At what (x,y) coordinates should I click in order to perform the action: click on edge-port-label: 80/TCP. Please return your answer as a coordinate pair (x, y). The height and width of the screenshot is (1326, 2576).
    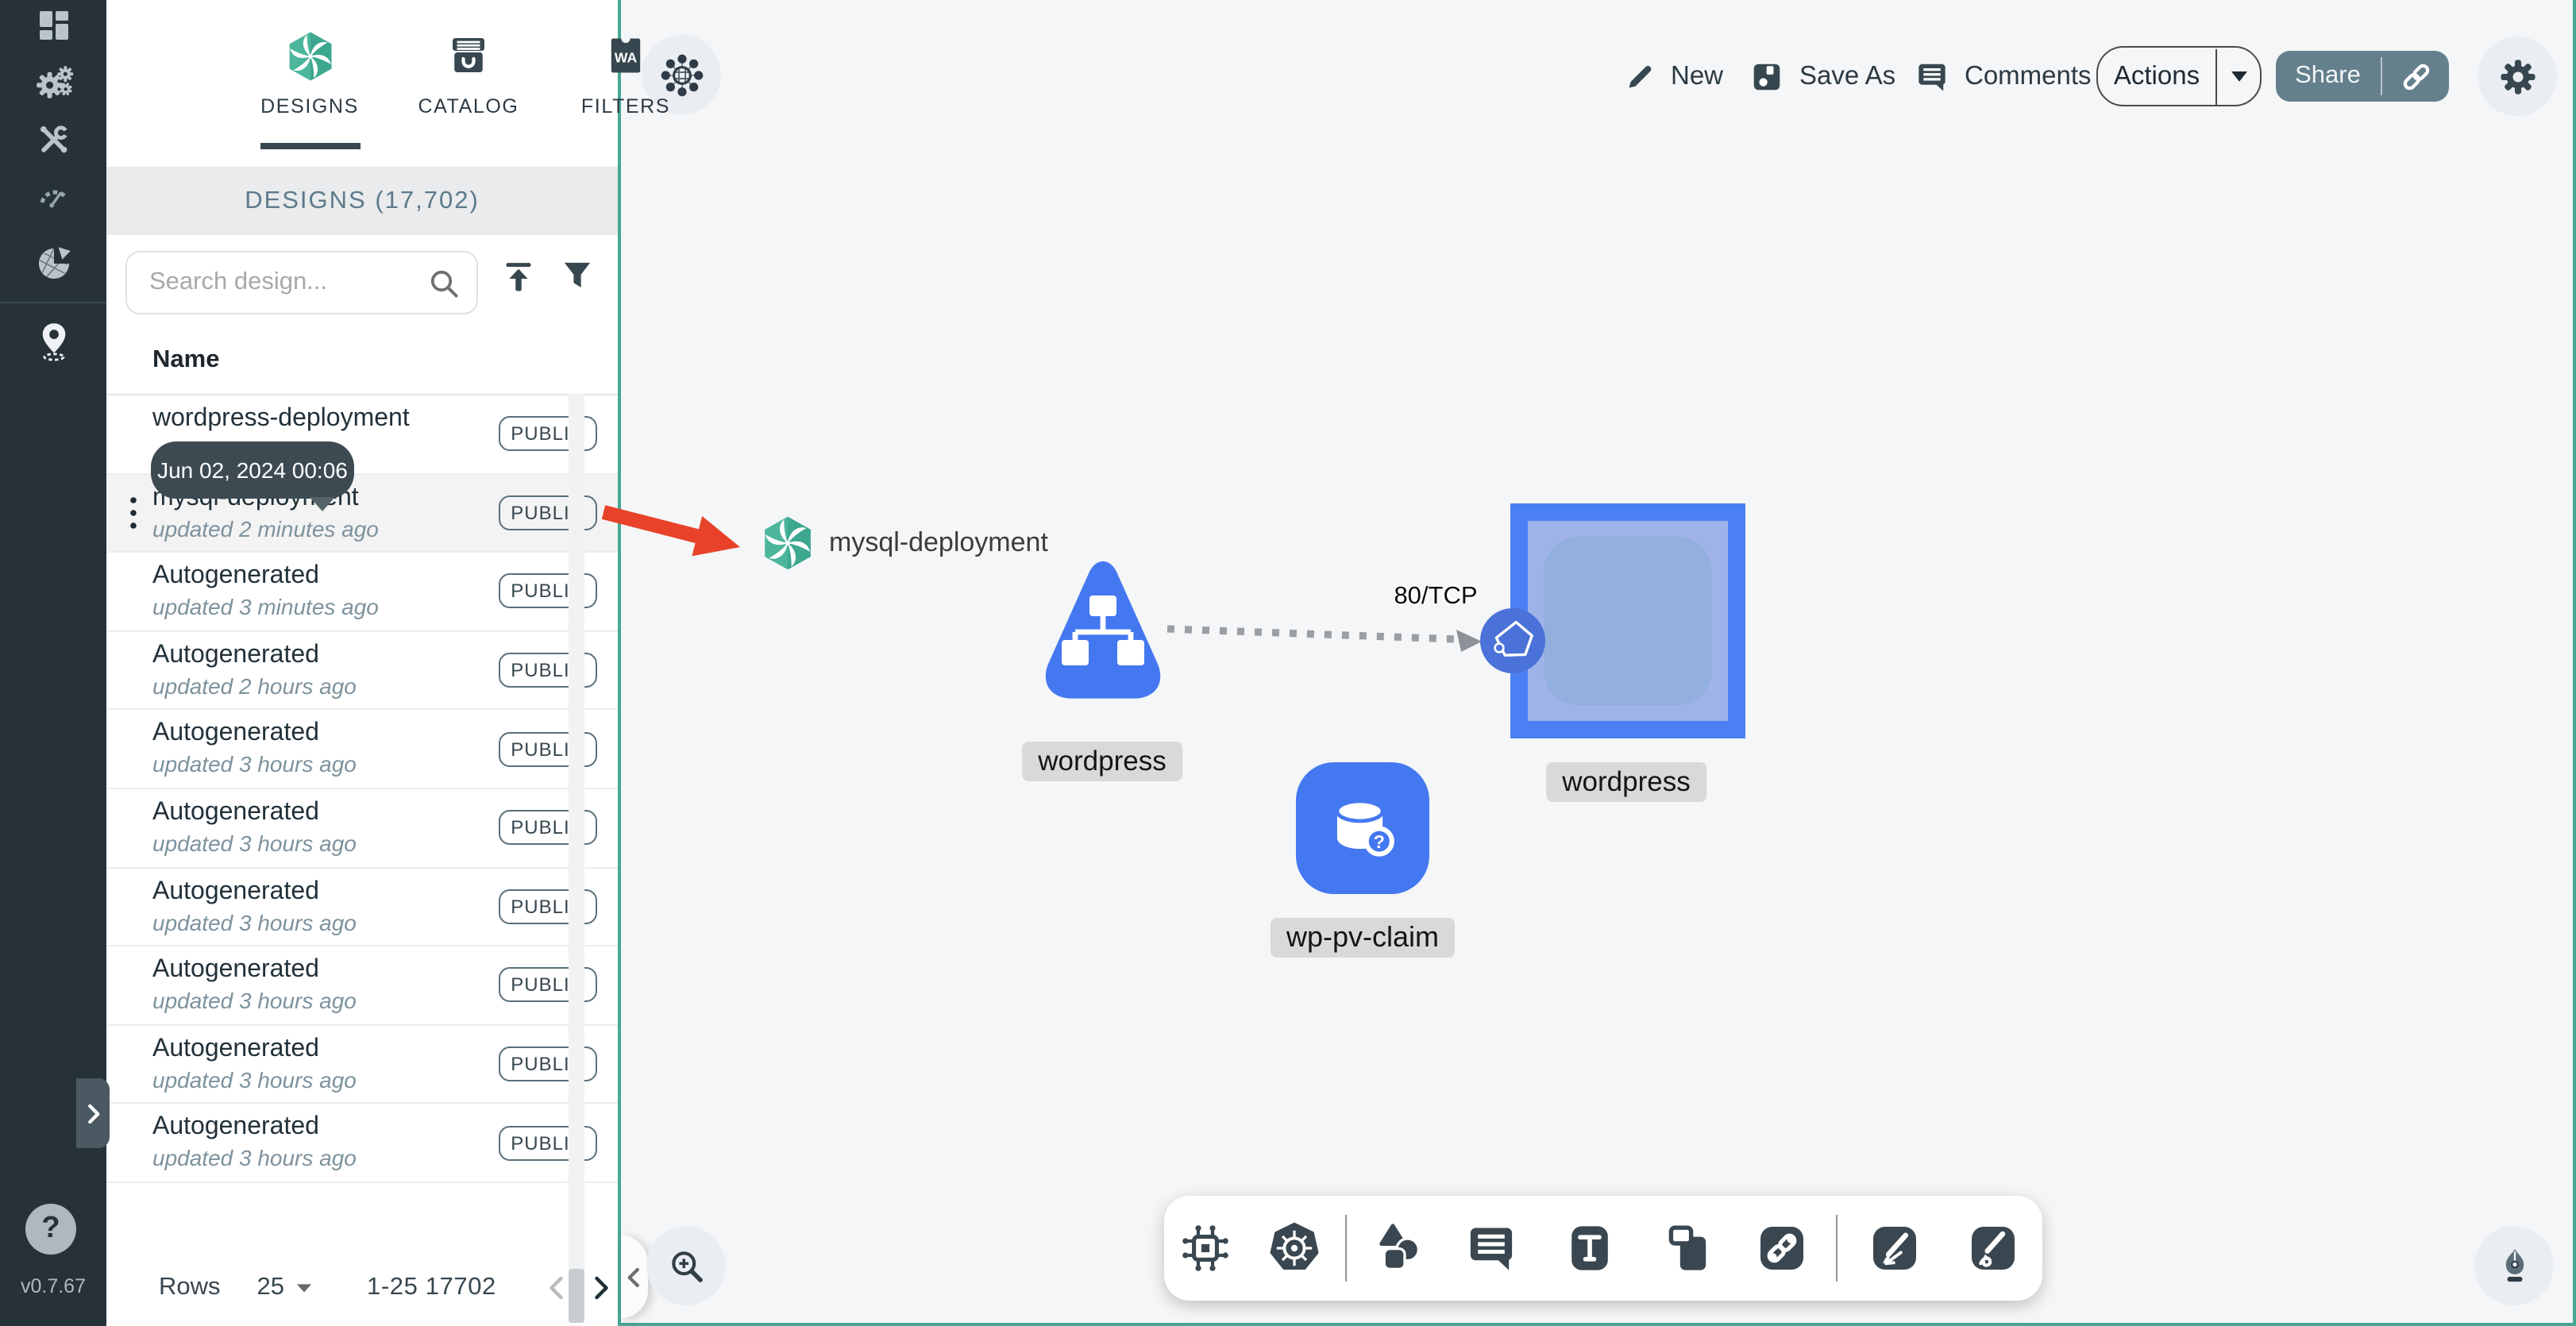
    Looking at the image, I should click on (1436, 596).